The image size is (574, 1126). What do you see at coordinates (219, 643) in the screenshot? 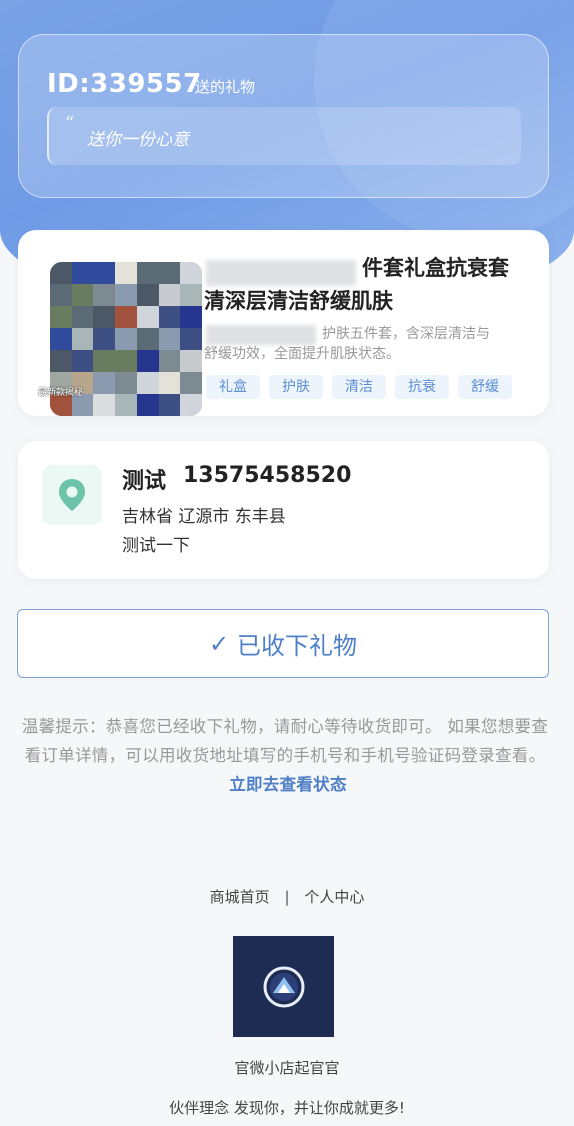
I see `check-icon: ✓` at bounding box center [219, 643].